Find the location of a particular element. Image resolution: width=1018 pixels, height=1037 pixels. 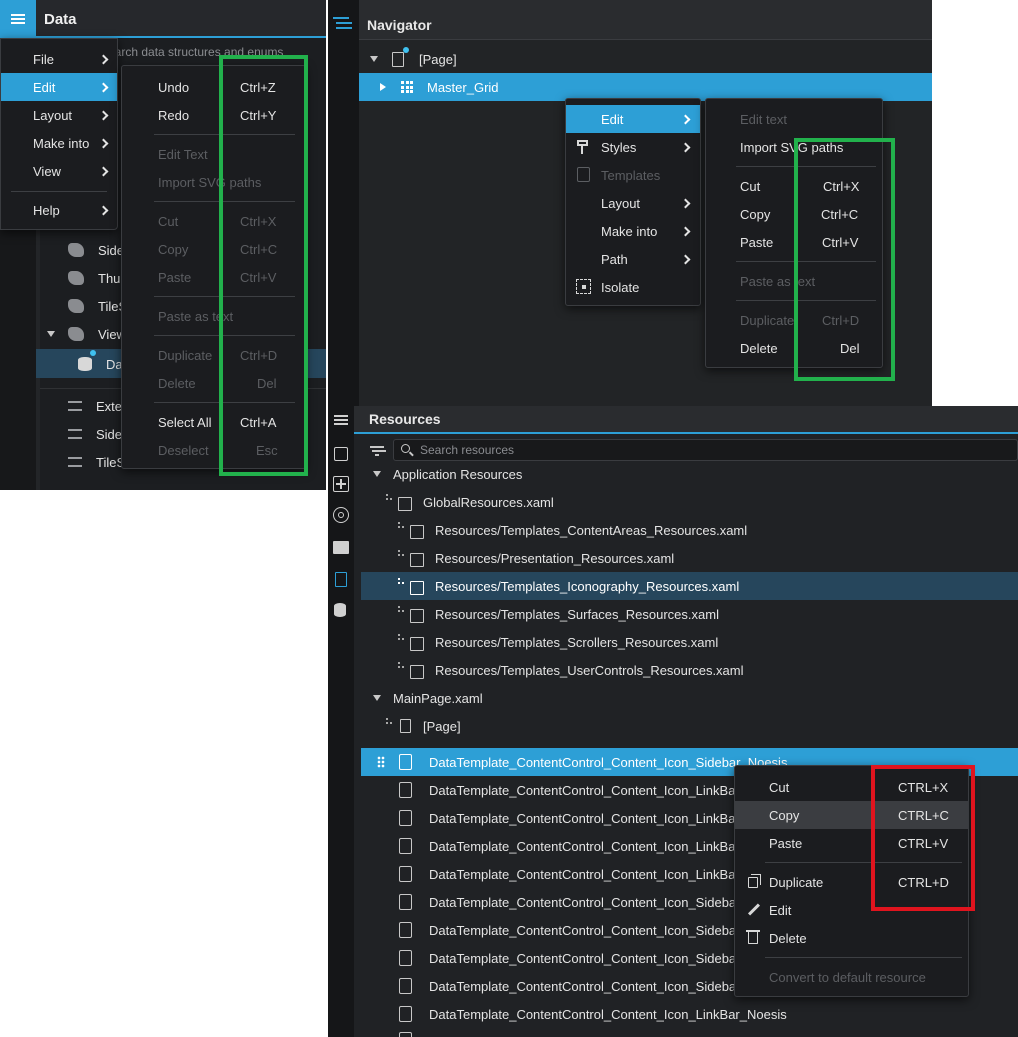

resources-title: Resources is located at coordinates (405, 419).